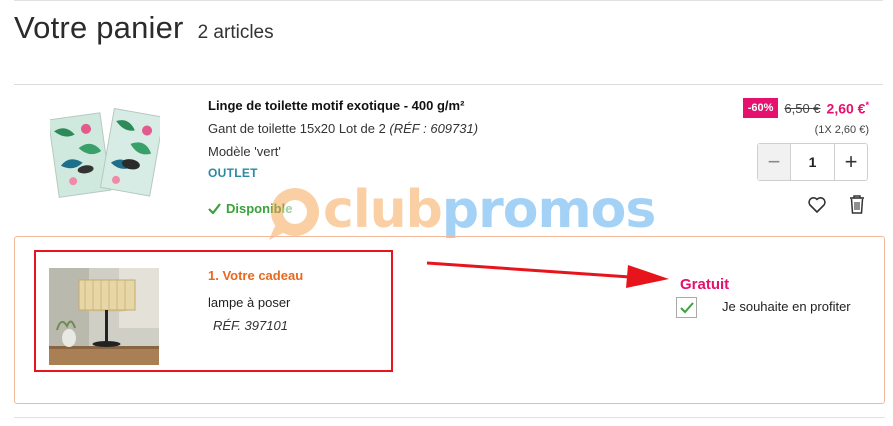  I want to click on check-icon, so click(214, 208).